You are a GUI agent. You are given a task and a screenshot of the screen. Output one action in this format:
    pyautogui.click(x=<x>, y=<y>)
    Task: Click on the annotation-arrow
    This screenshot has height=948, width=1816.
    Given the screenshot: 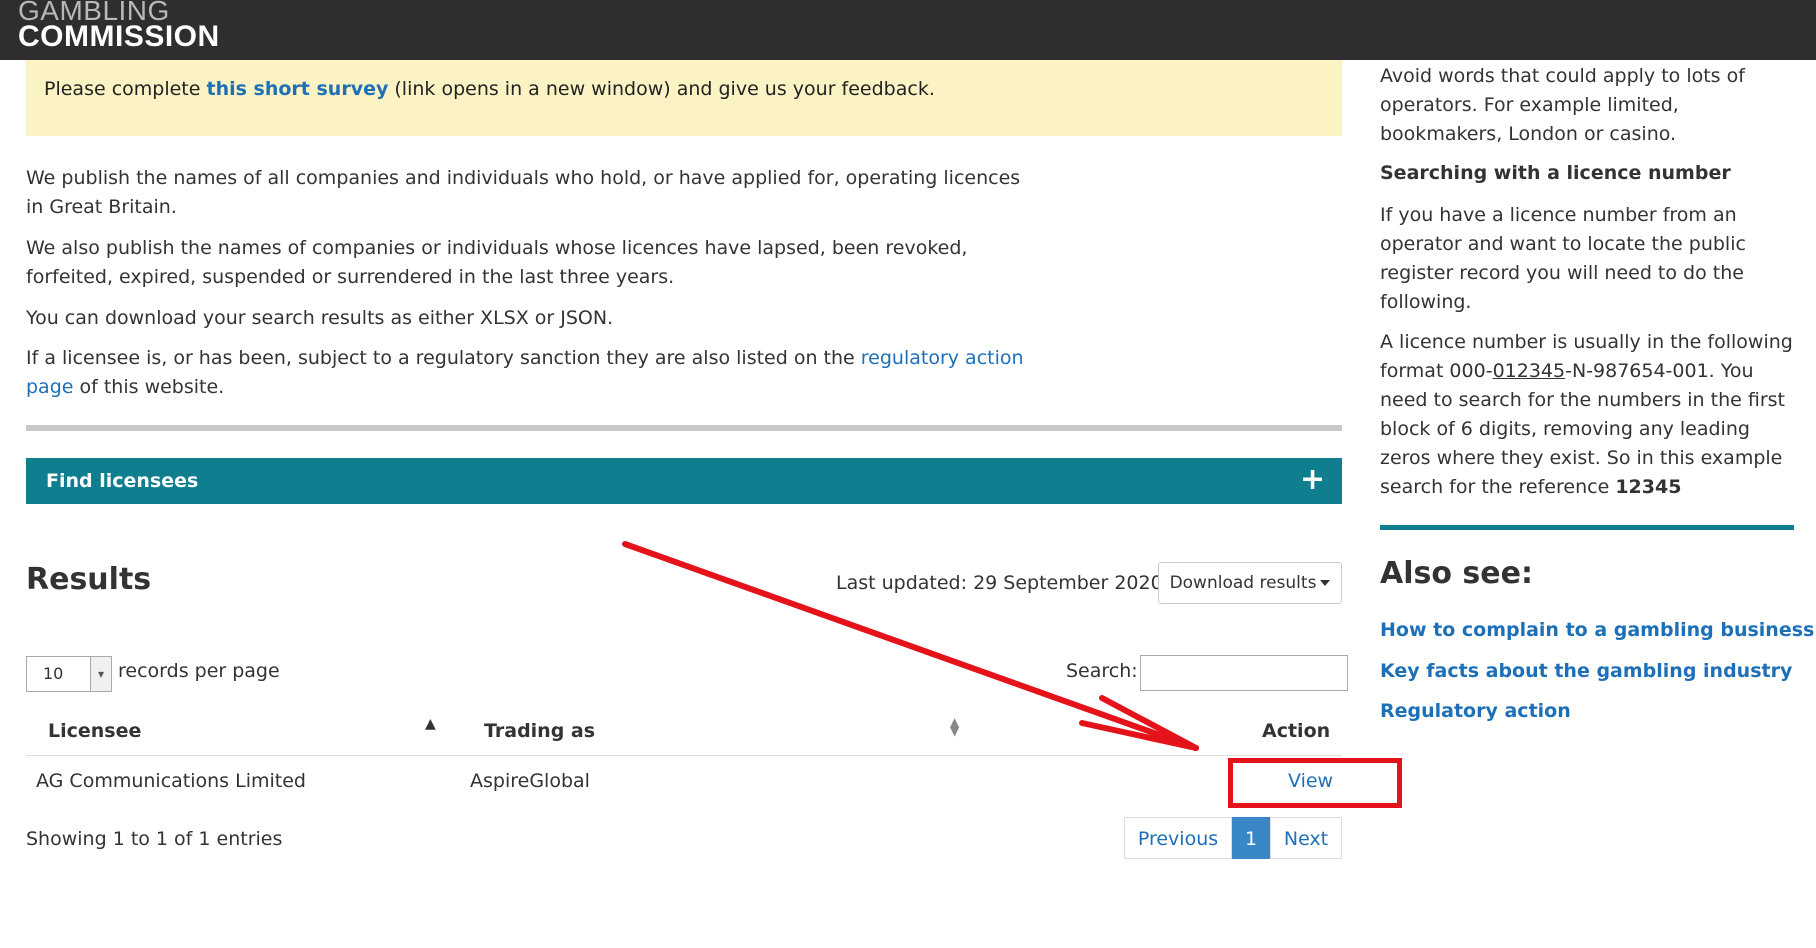 What is the action you would take?
    pyautogui.click(x=910, y=646)
    